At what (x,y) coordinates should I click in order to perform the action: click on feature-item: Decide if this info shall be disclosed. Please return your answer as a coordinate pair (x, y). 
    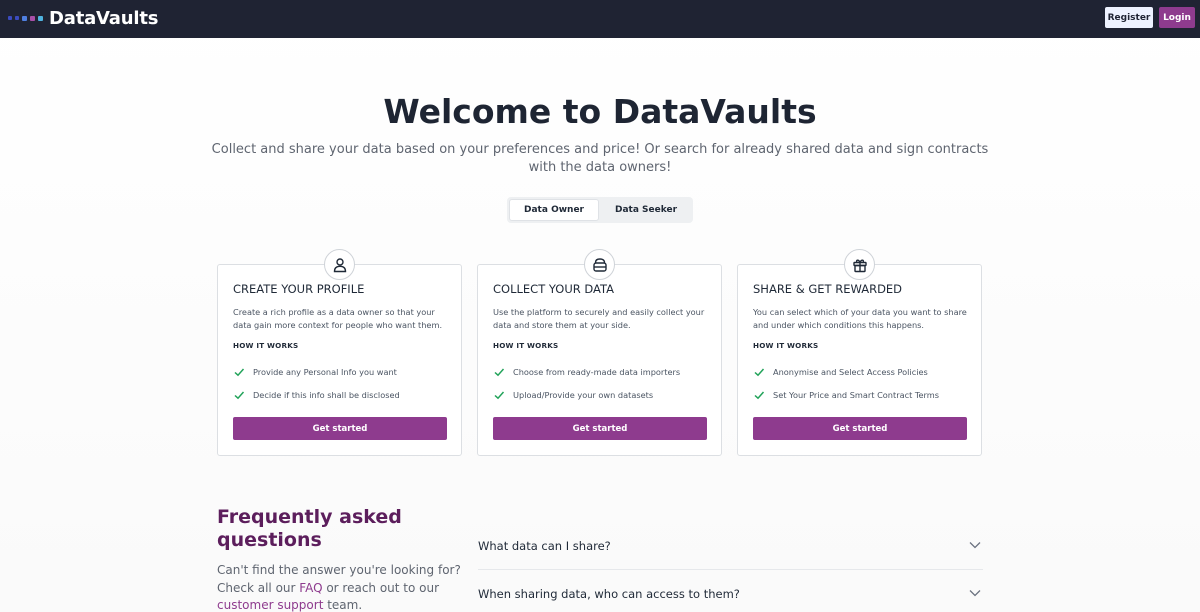
    Looking at the image, I should click on (316, 395).